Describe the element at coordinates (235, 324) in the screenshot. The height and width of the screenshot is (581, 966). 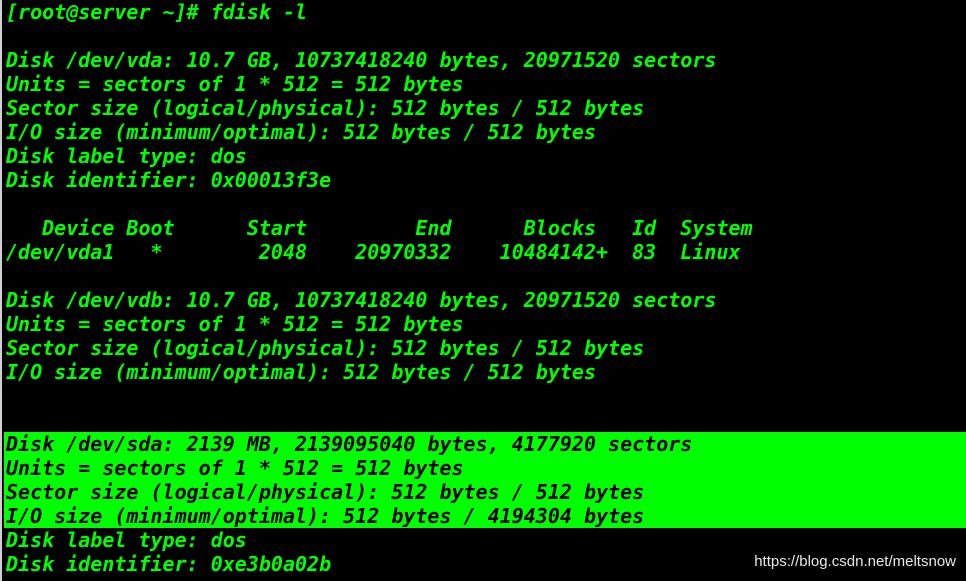
I see `disk-vdb-units: Units = sectors of 1 * 512 = 512 bytes` at that location.